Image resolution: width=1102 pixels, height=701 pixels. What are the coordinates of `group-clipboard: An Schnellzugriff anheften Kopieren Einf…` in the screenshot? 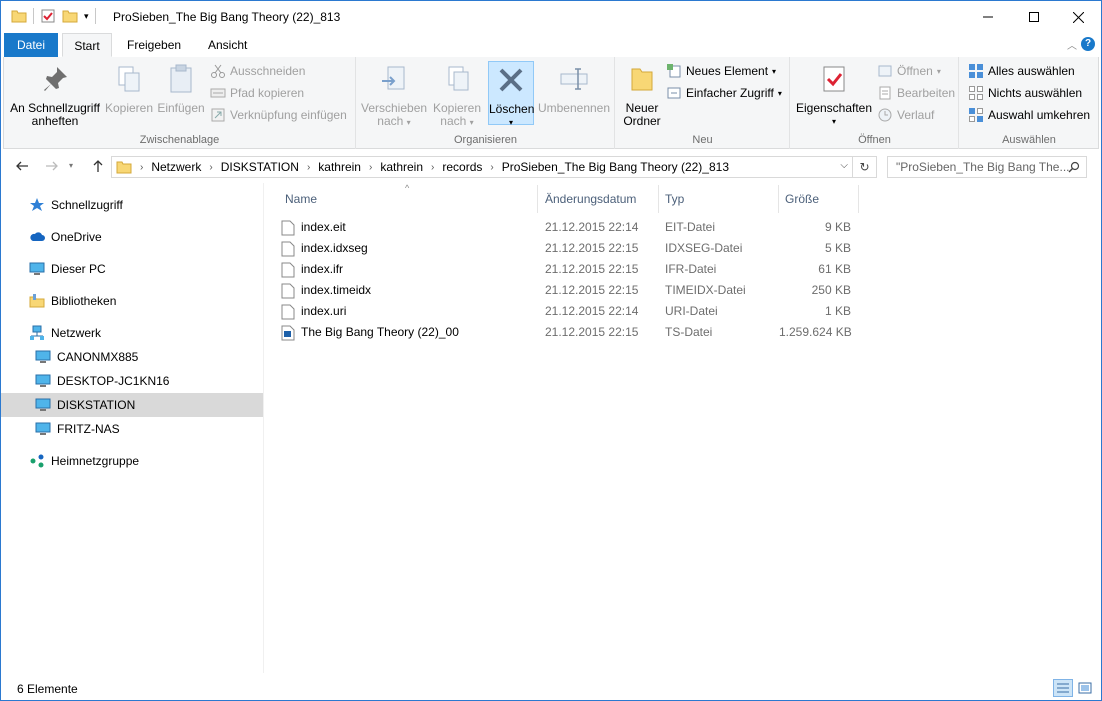 It's located at (180, 103).